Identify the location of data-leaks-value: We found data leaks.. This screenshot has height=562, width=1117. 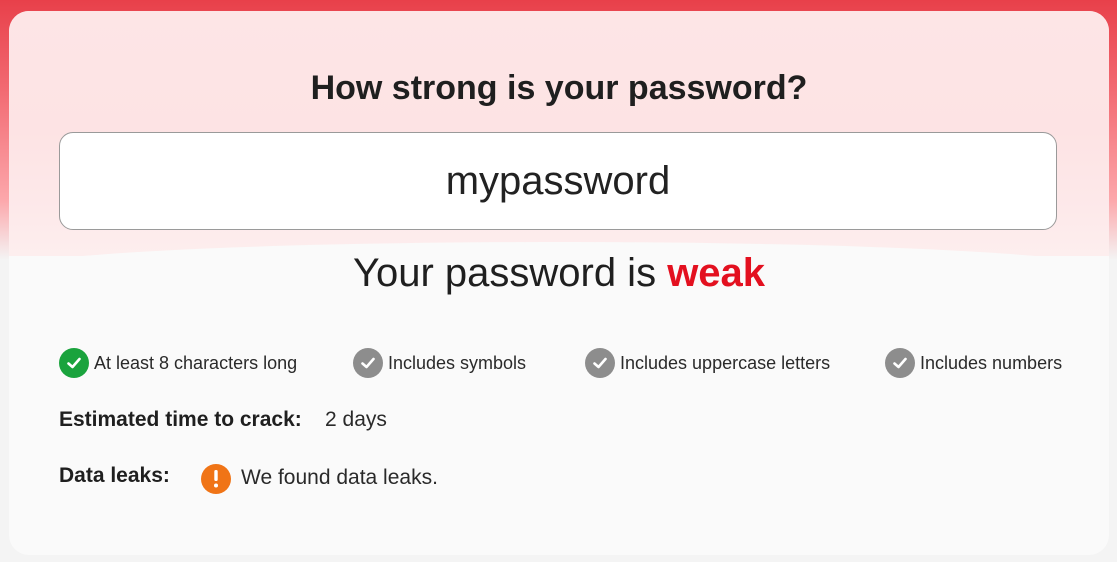
(339, 477).